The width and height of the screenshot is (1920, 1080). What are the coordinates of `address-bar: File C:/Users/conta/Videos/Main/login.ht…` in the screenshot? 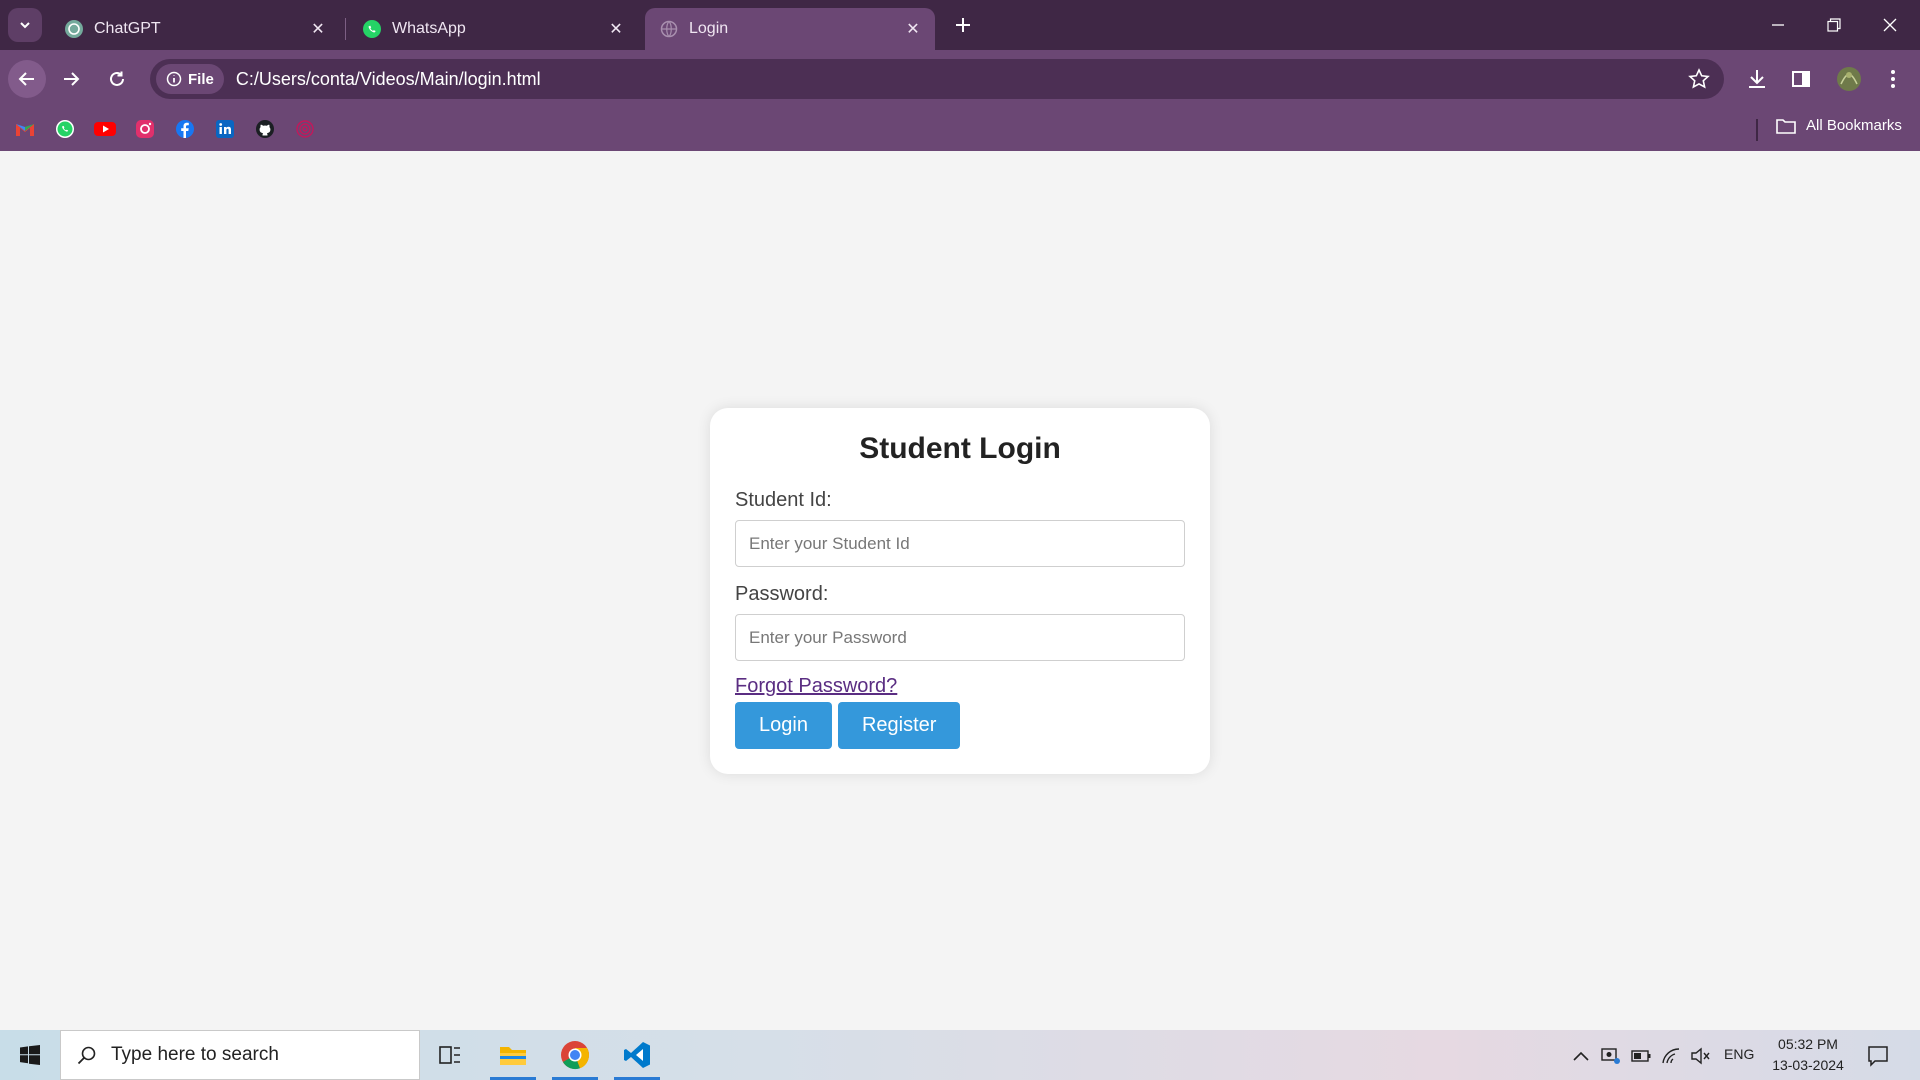 It's located at (937, 79).